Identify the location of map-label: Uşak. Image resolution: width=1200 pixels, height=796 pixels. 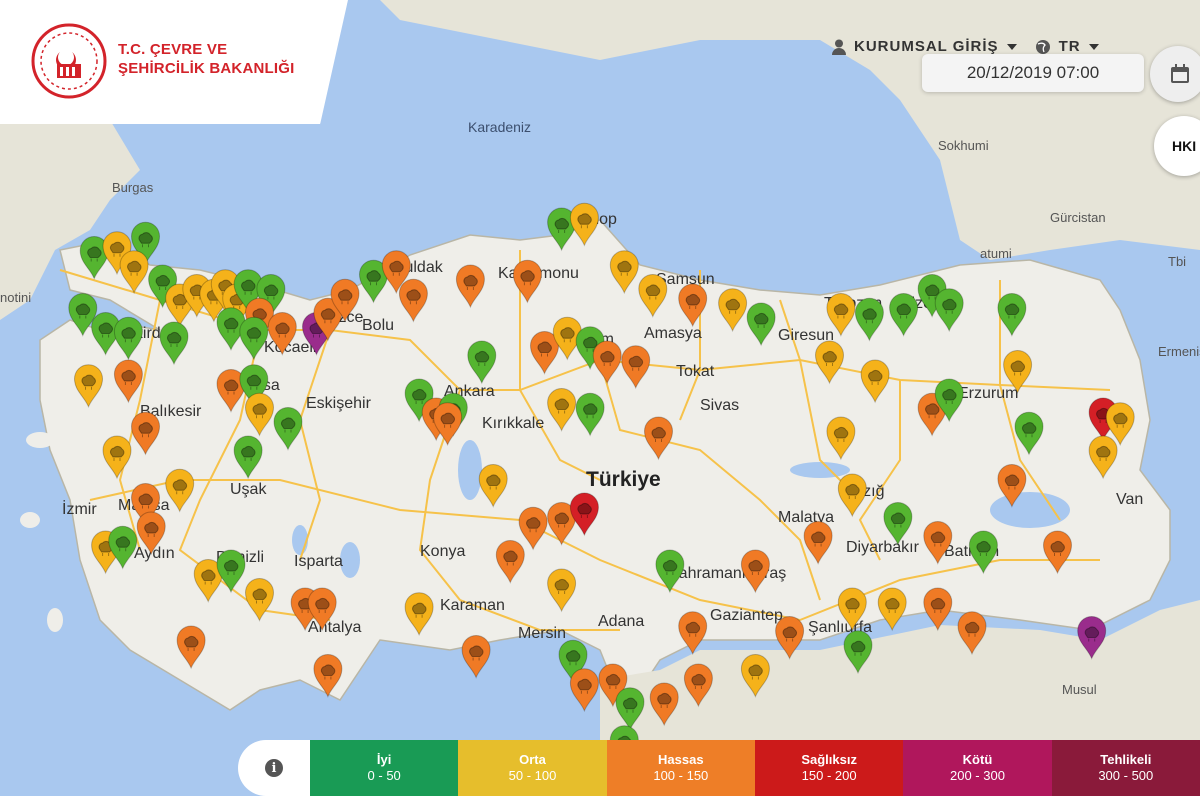
(248, 489).